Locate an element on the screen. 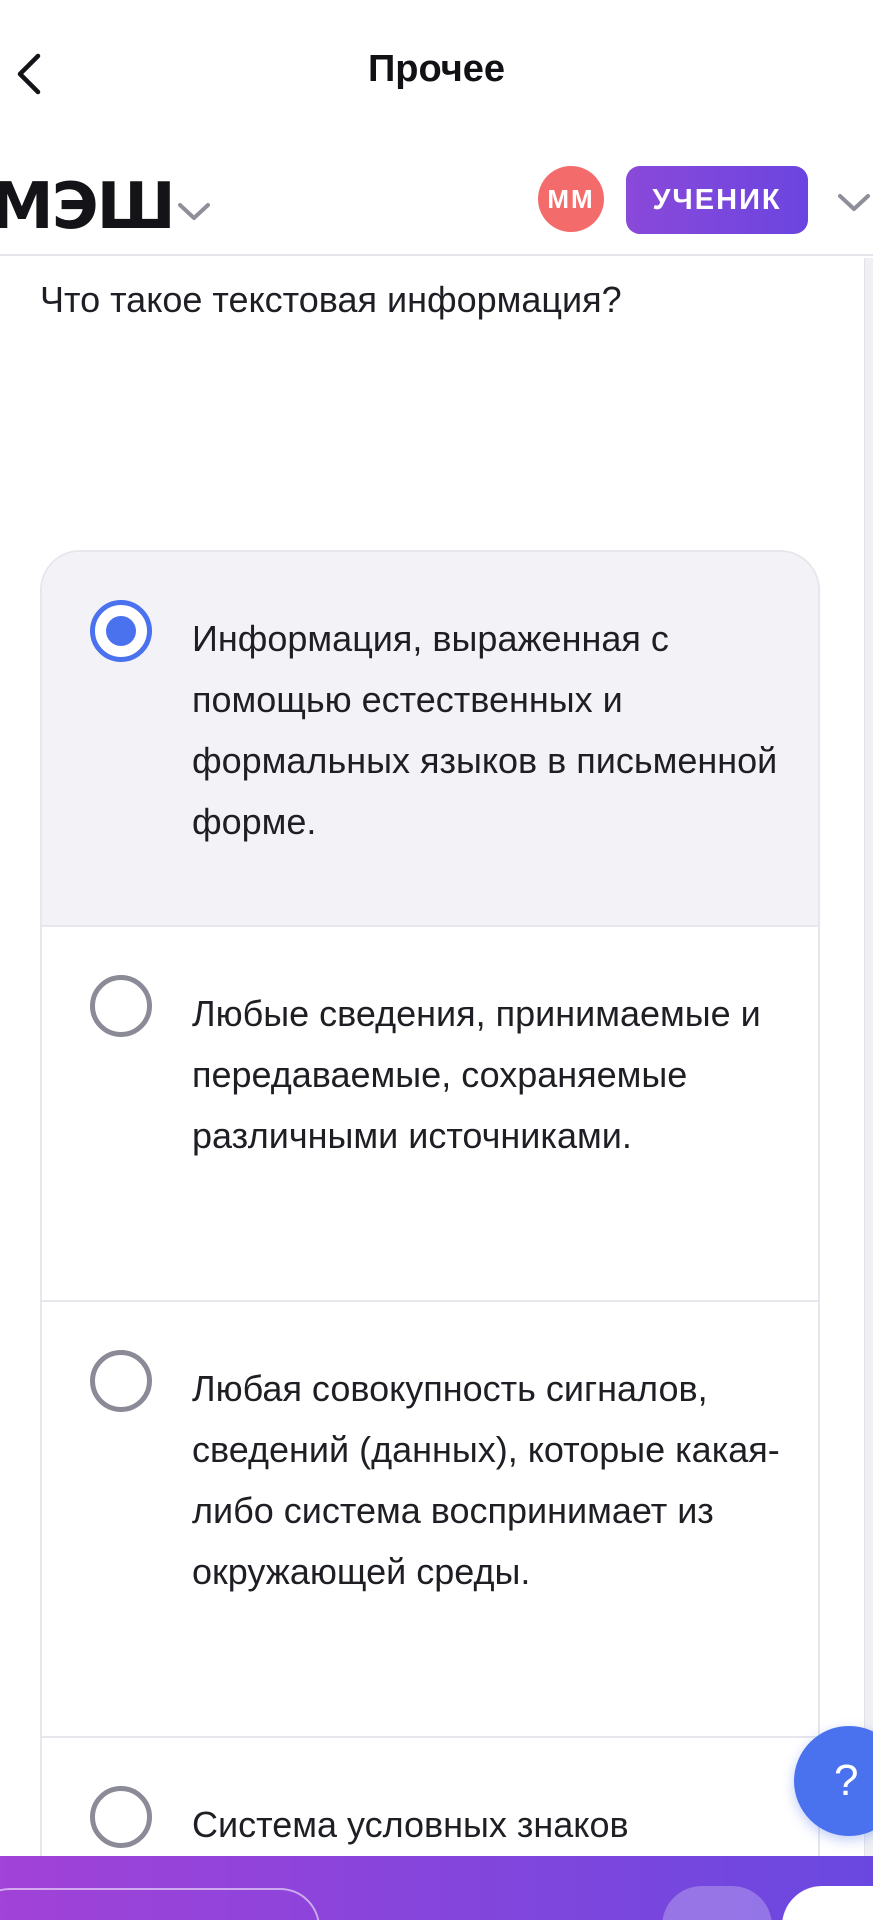 Image resolution: width=873 pixels, height=1920 pixels. avatar: ММ is located at coordinates (571, 199).